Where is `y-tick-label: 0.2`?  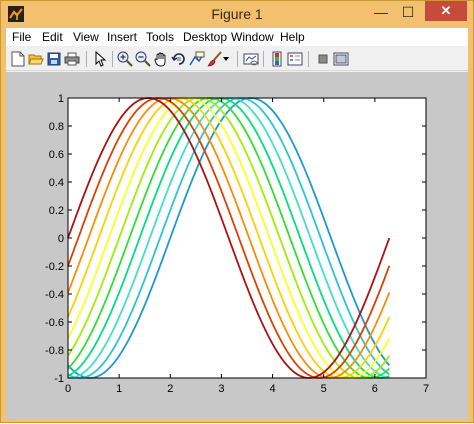
y-tick-label: 0.2 is located at coordinates (56, 211).